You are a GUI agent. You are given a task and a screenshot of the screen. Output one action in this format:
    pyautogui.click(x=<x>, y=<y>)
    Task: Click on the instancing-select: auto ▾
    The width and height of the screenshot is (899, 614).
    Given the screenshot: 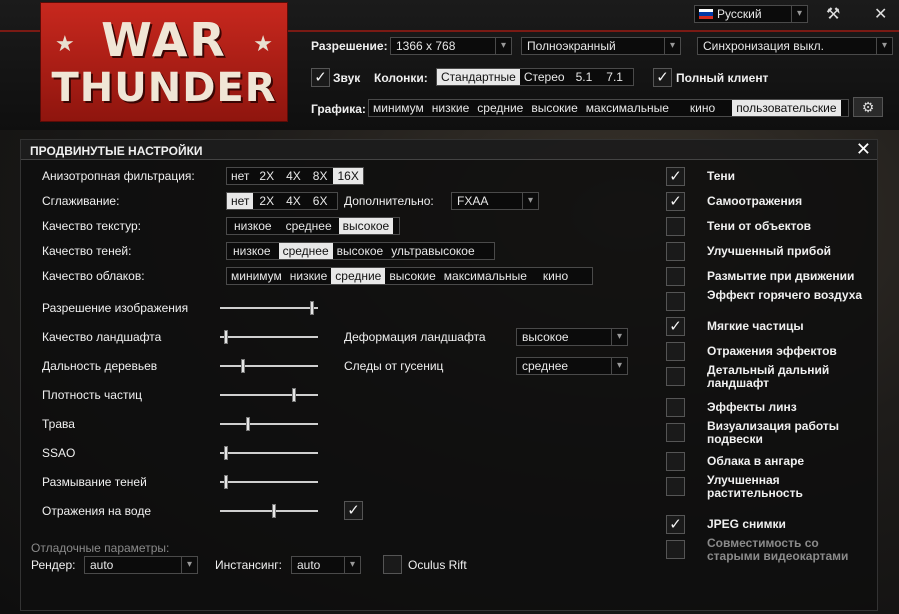 What is the action you would take?
    pyautogui.click(x=326, y=565)
    